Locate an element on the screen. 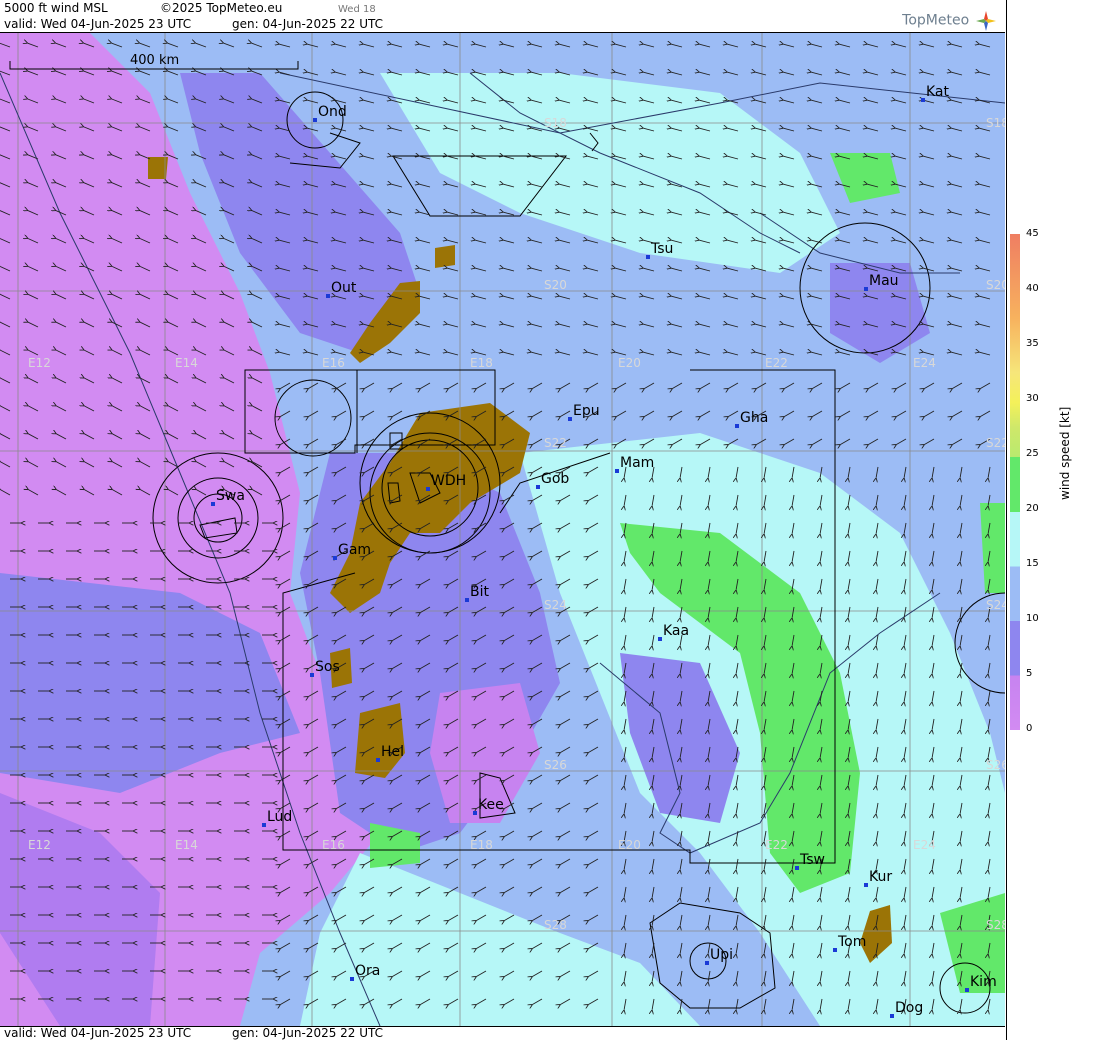 The height and width of the screenshot is (1040, 1097). station-mam: Mam is located at coordinates (634, 464).